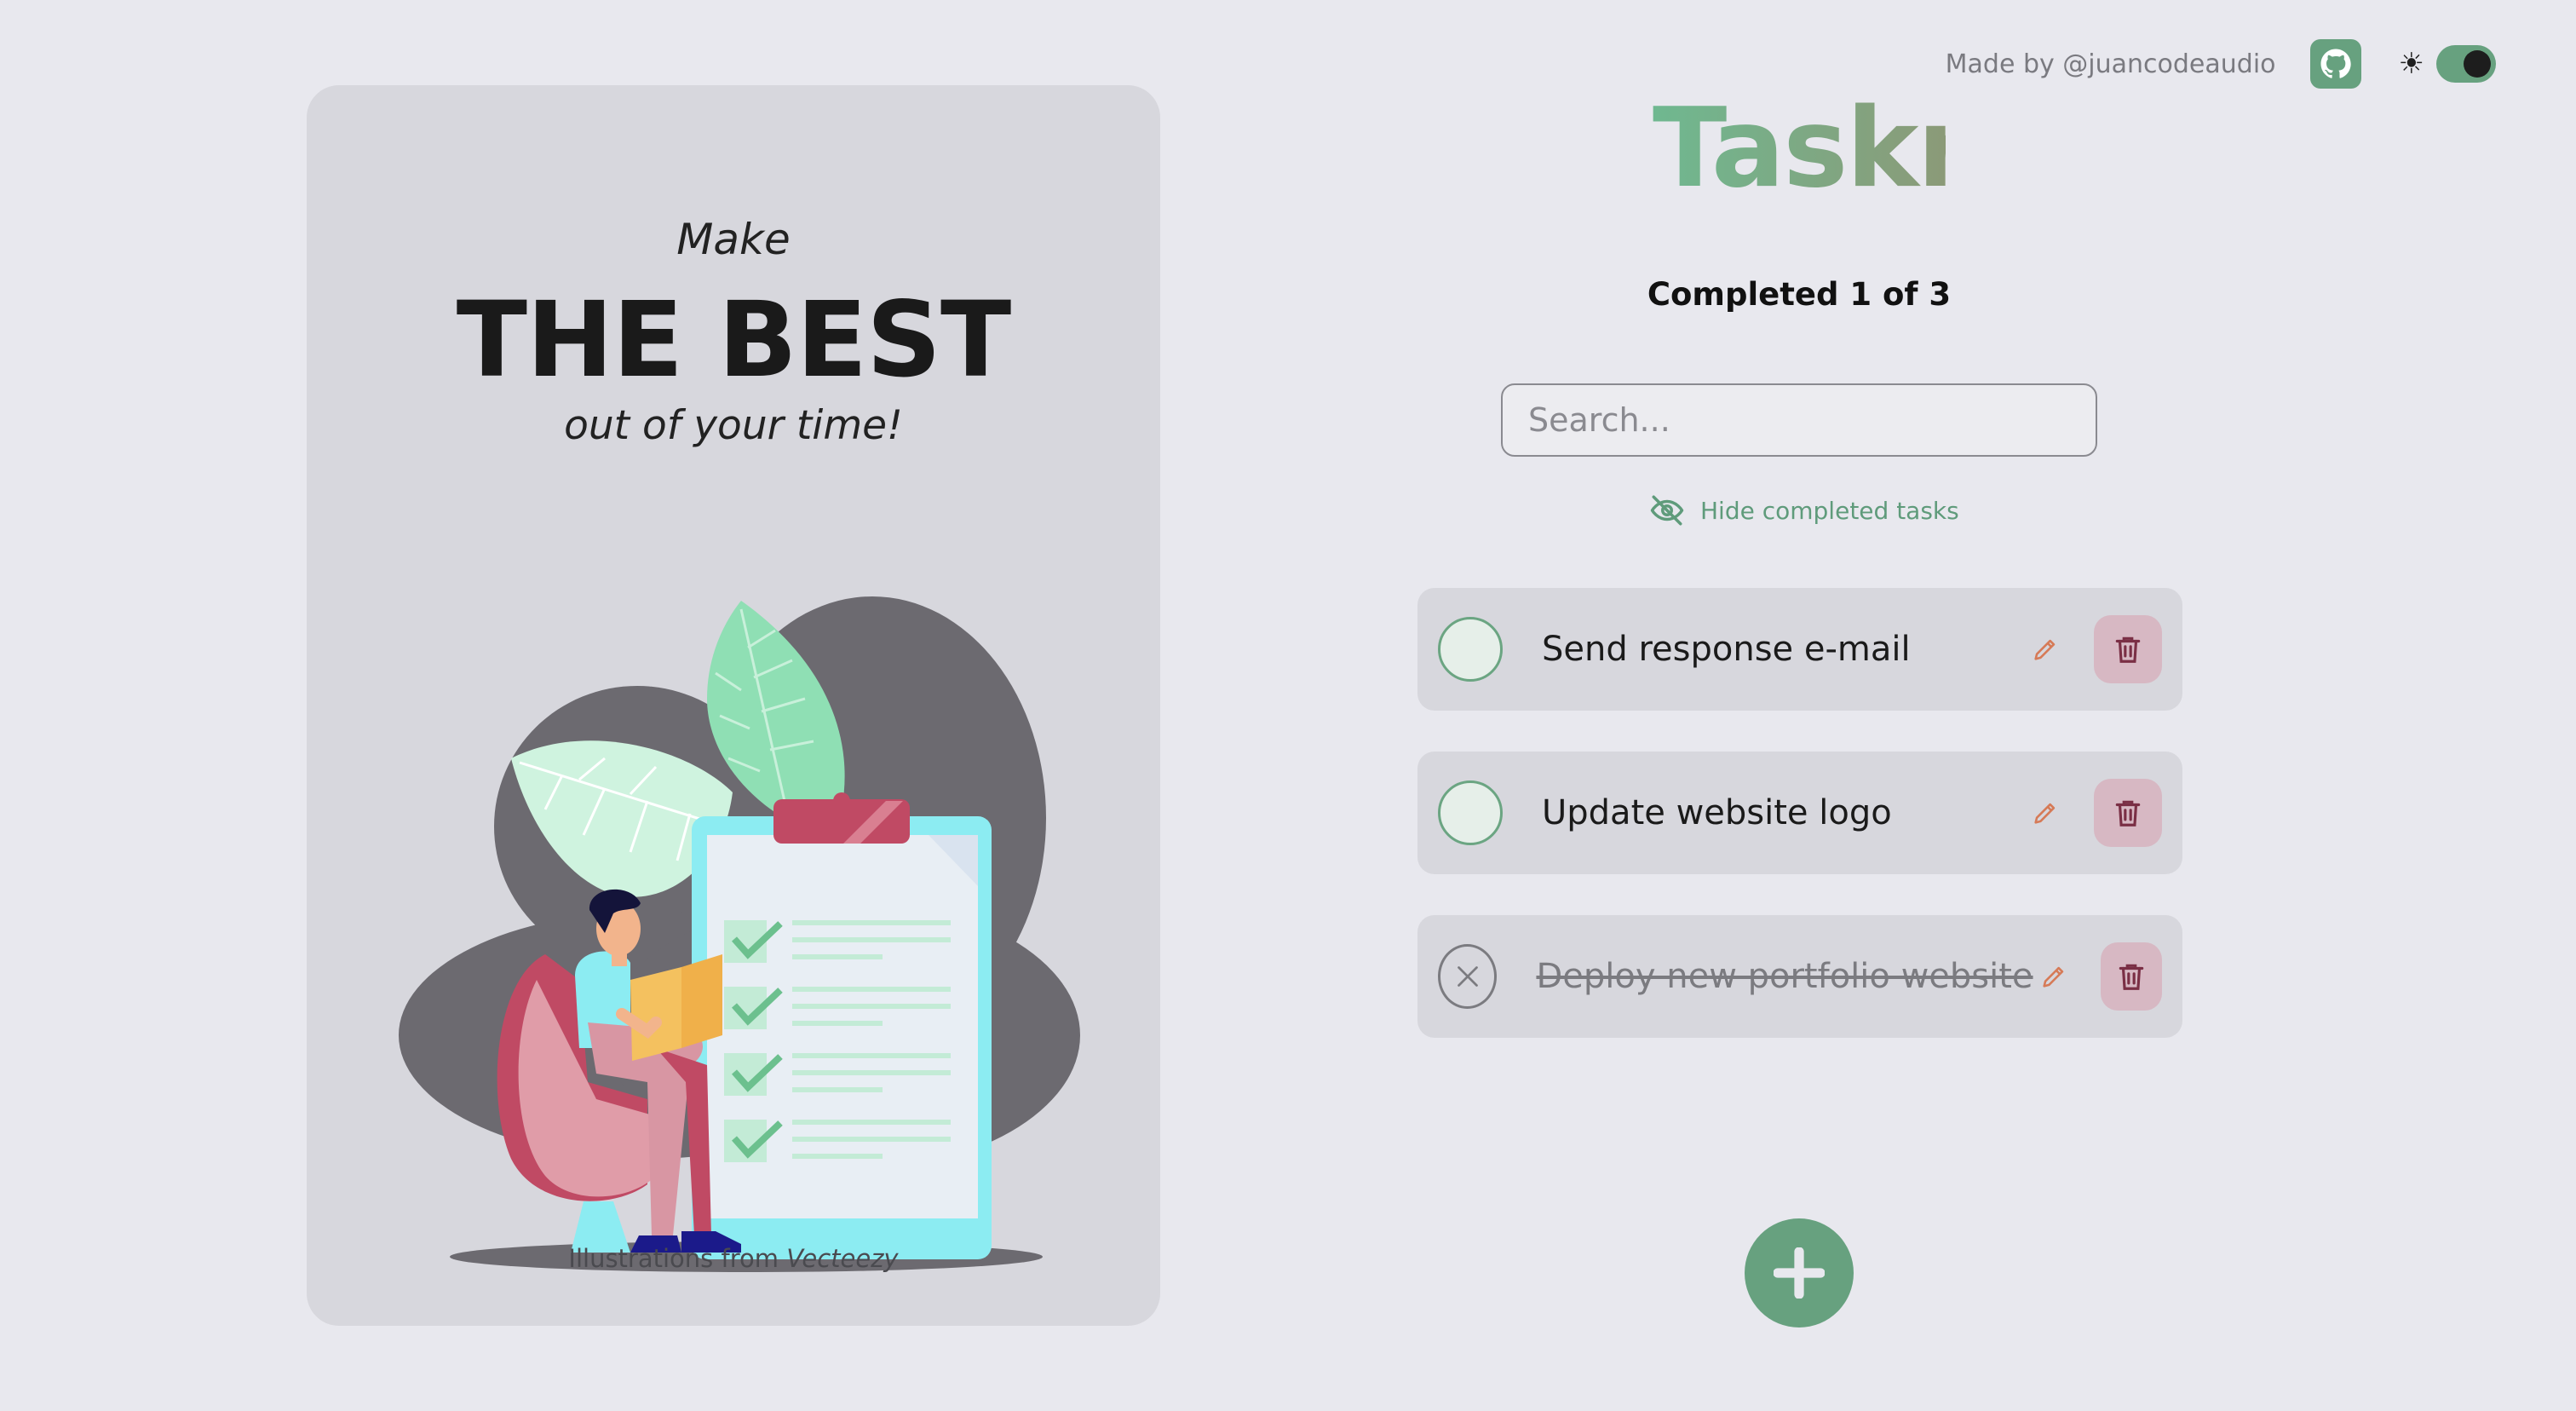 This screenshot has width=2576, height=1411. I want to click on x-icon, so click(1468, 976).